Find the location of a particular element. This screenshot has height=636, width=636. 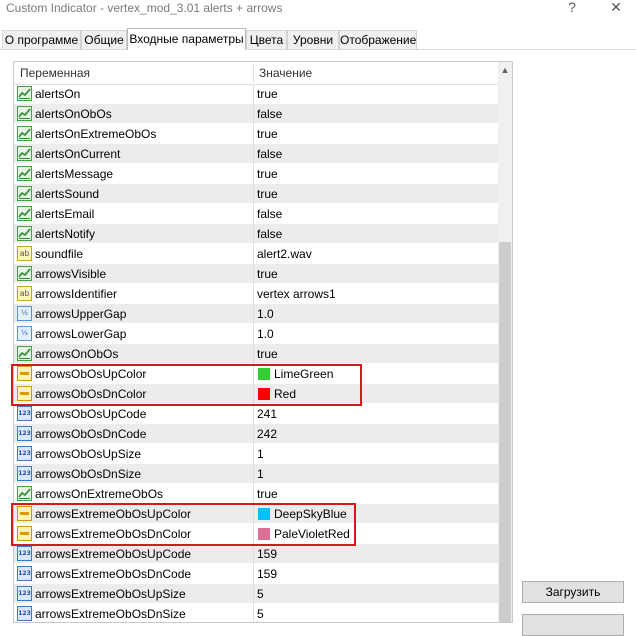

param-value: DeepSkyBlue is located at coordinates (310, 514).